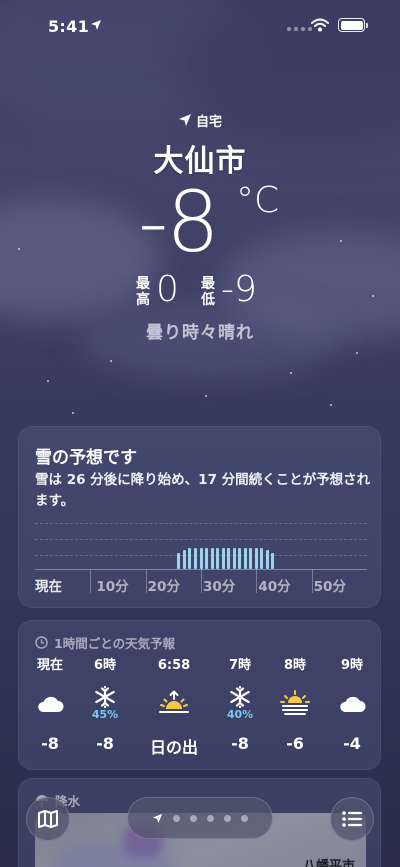 The height and width of the screenshot is (867, 400). I want to click on high-label: 最高, so click(143, 292).